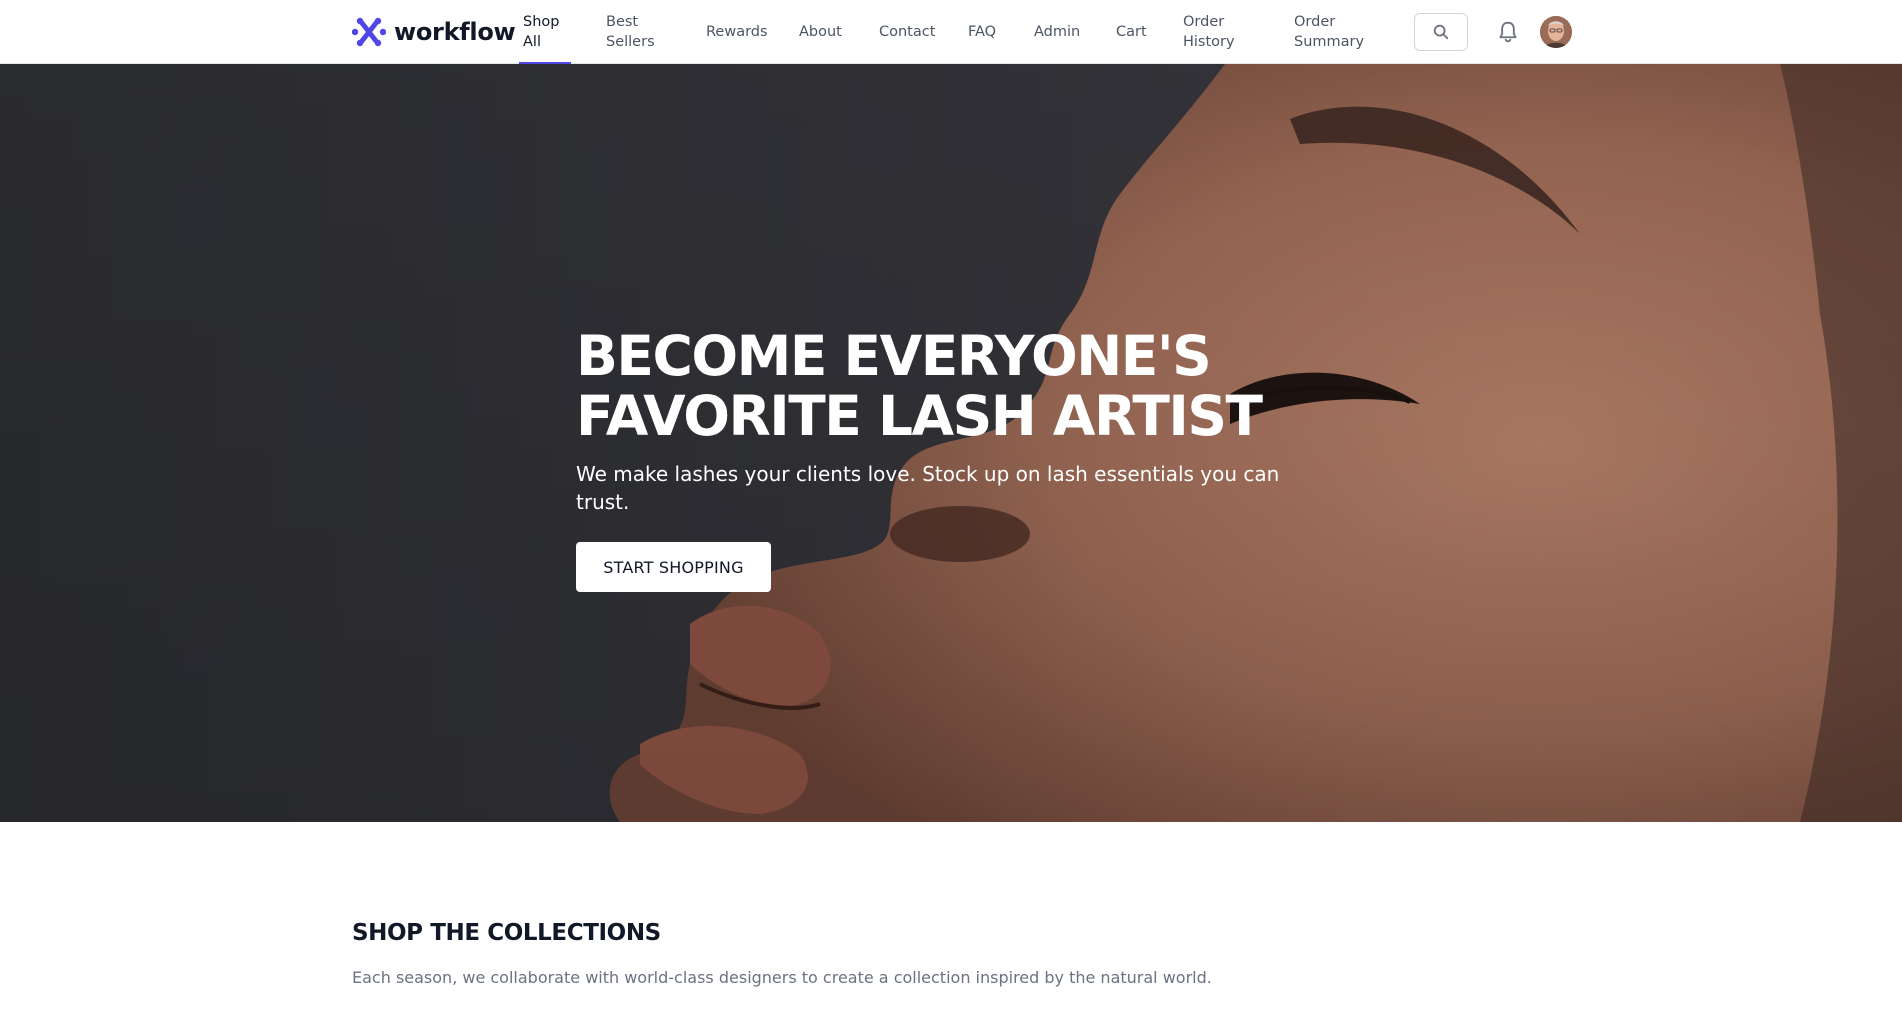 This screenshot has height=1024, width=1902. I want to click on nav-admin: Admin, so click(1057, 32).